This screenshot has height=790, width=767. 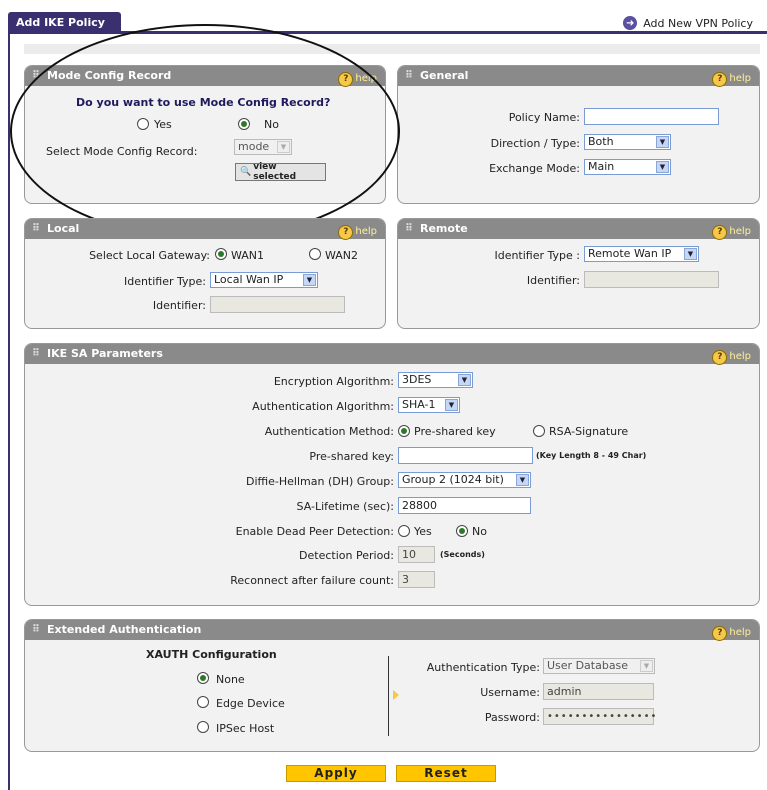 What do you see at coordinates (248, 255) in the screenshot?
I see `wan1-label: WAN1` at bounding box center [248, 255].